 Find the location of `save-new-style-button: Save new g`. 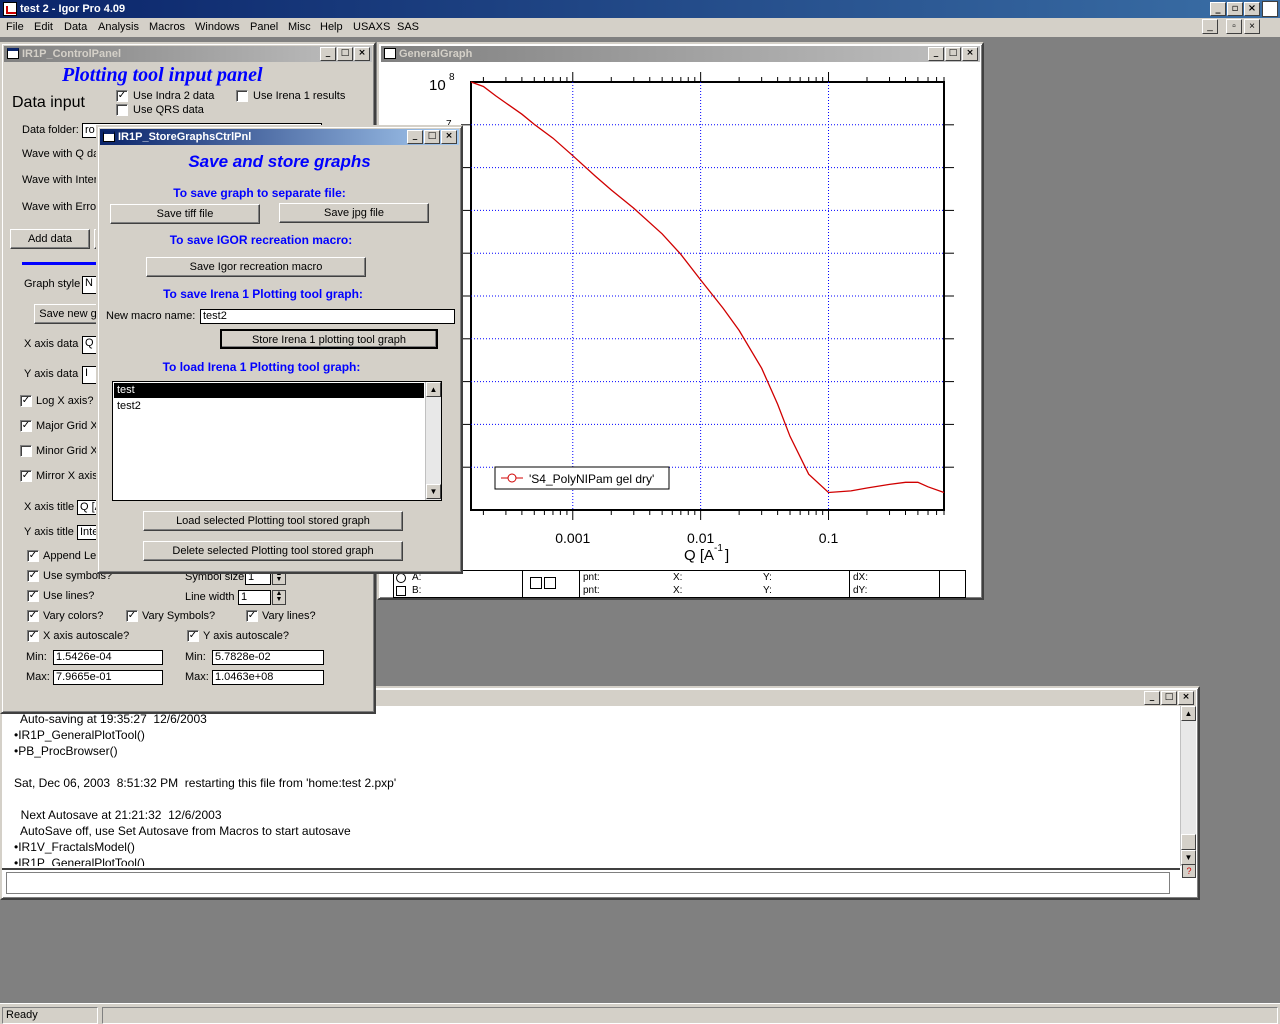

save-new-style-button: Save new g is located at coordinates (68, 314).